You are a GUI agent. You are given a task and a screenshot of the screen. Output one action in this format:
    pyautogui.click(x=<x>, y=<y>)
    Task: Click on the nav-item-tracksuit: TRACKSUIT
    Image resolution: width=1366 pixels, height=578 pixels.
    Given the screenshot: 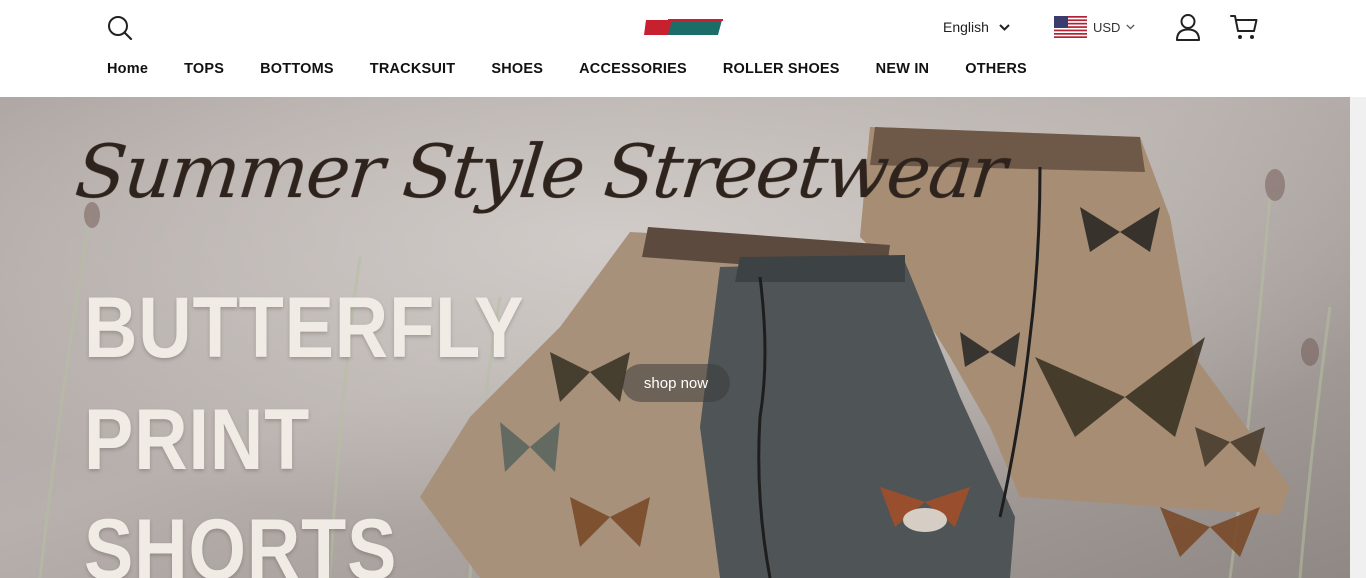 What is the action you would take?
    pyautogui.click(x=413, y=69)
    